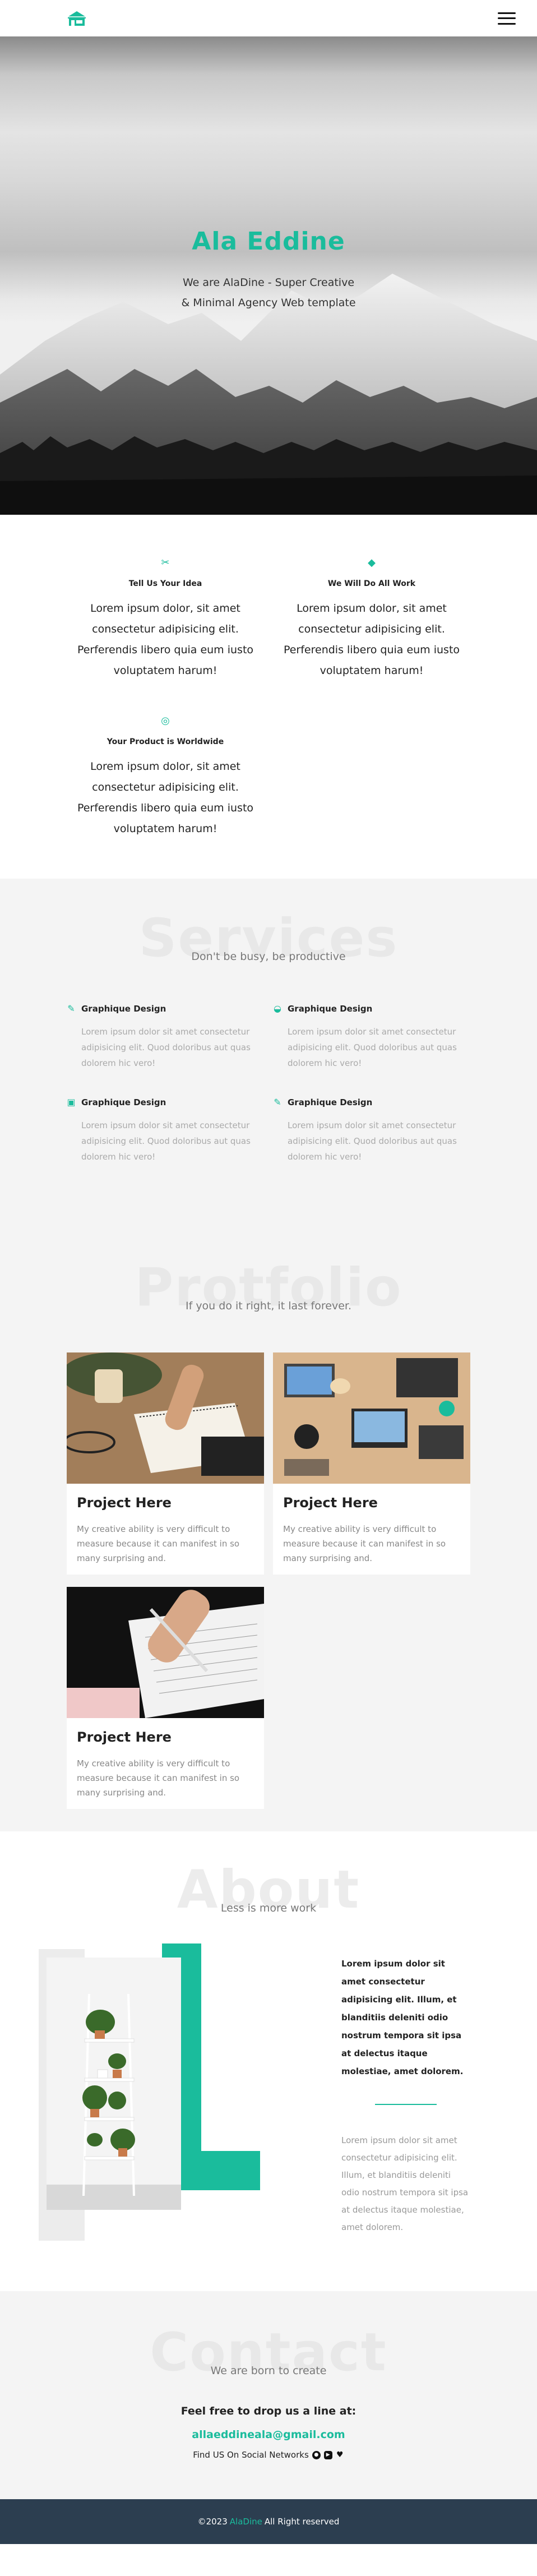 The height and width of the screenshot is (2576, 537). What do you see at coordinates (268, 282) in the screenshot?
I see `hero-subtitle-line-1: We are AlaDine - Super Creative` at bounding box center [268, 282].